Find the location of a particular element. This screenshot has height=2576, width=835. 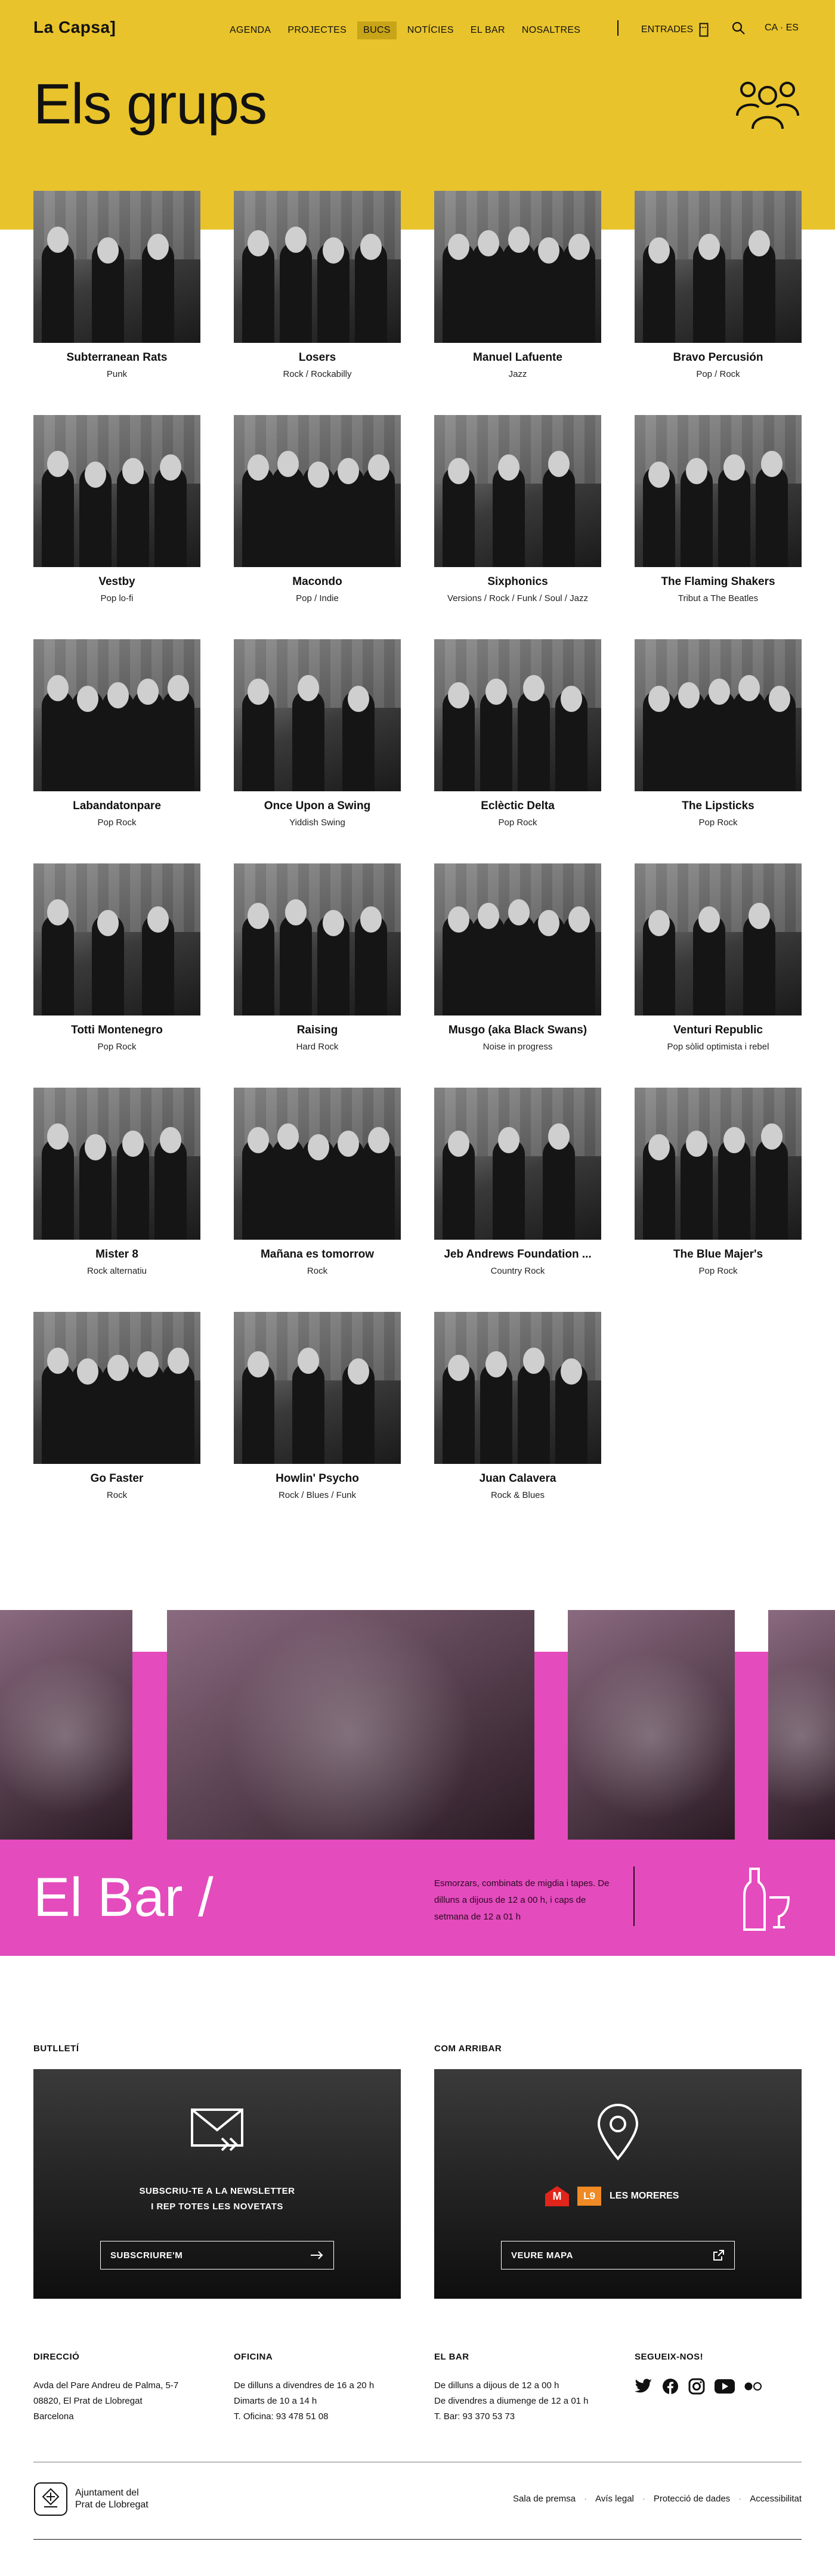

group-name: Mañana es tomorrow is located at coordinates (317, 1254).